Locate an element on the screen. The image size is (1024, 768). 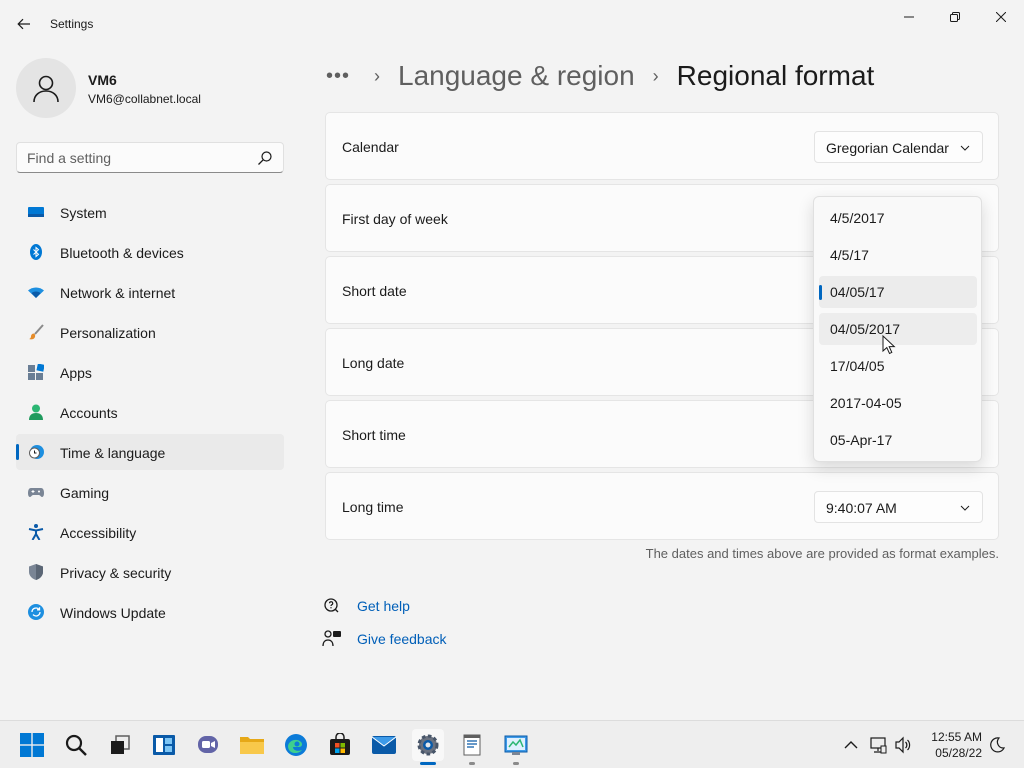
back-button is located at coordinates (24, 24).